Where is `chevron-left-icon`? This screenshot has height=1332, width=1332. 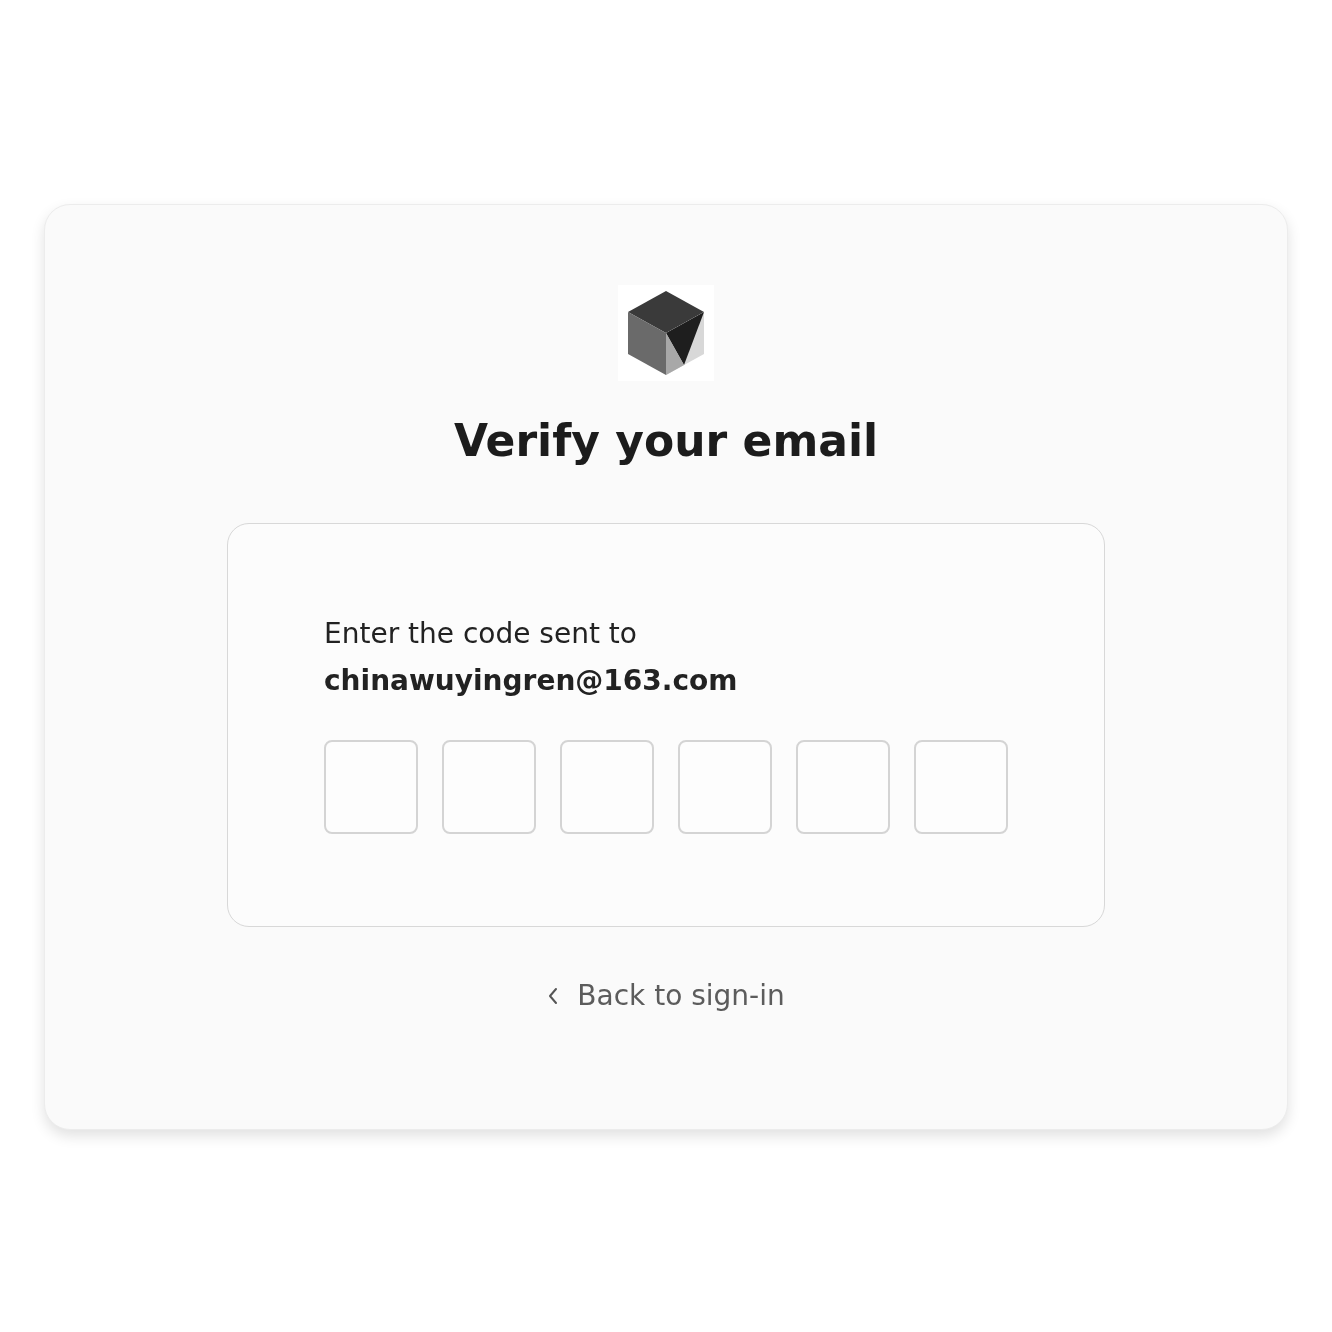
chevron-left-icon is located at coordinates (553, 995).